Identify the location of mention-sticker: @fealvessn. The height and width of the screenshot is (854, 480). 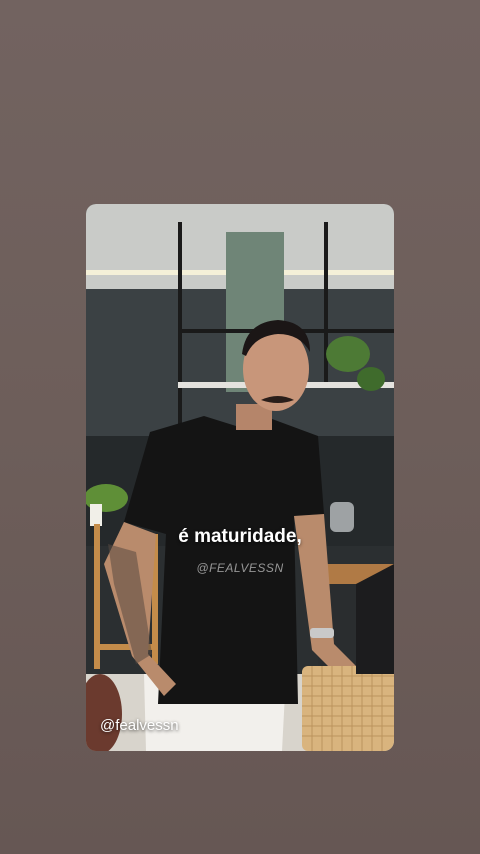
(139, 725).